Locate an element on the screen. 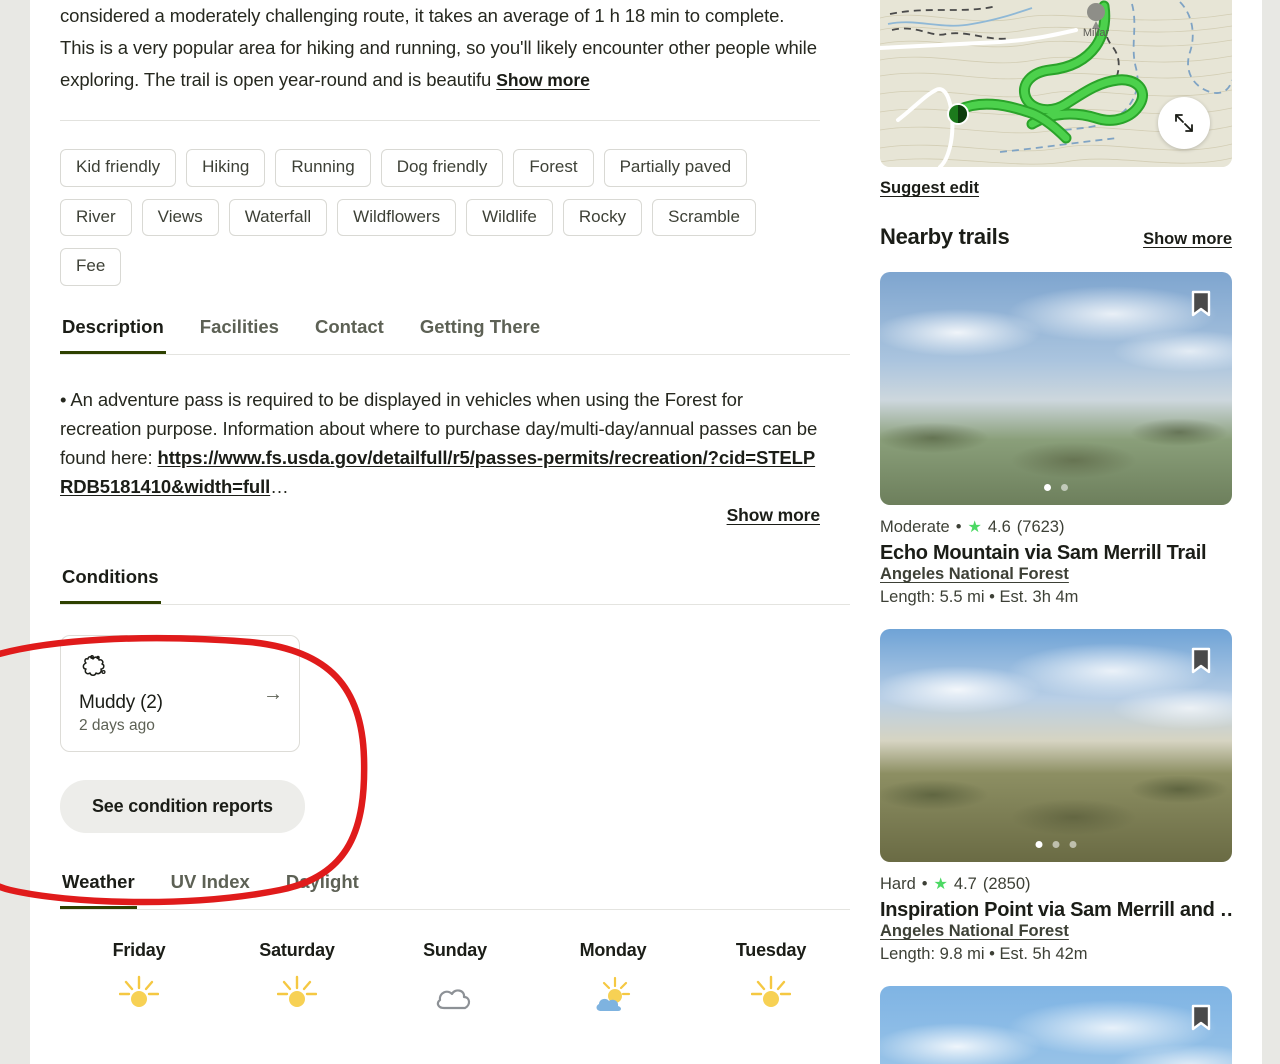  nearby-trails-header: Nearby trails Show more is located at coordinates (1056, 237).